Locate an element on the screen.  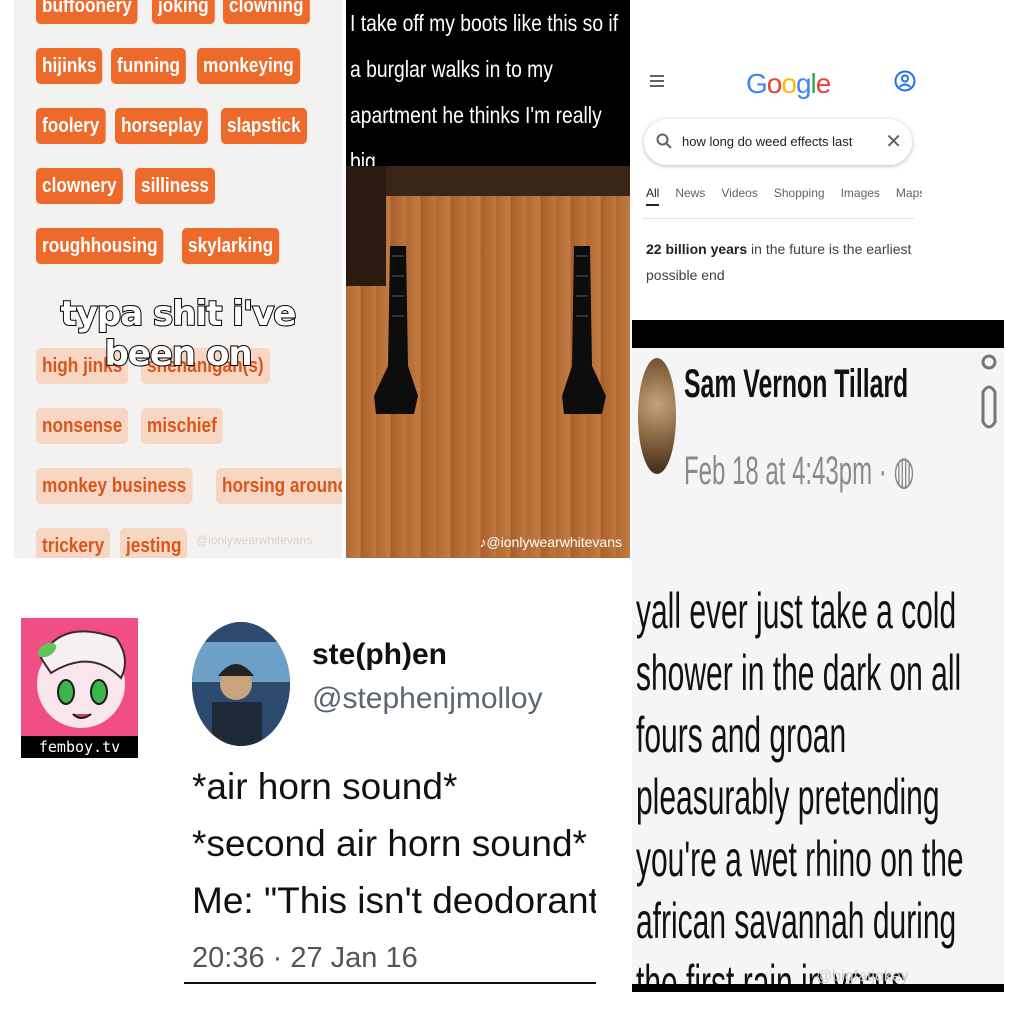
tag-row: trickery jesting is located at coordinates (112, 543).